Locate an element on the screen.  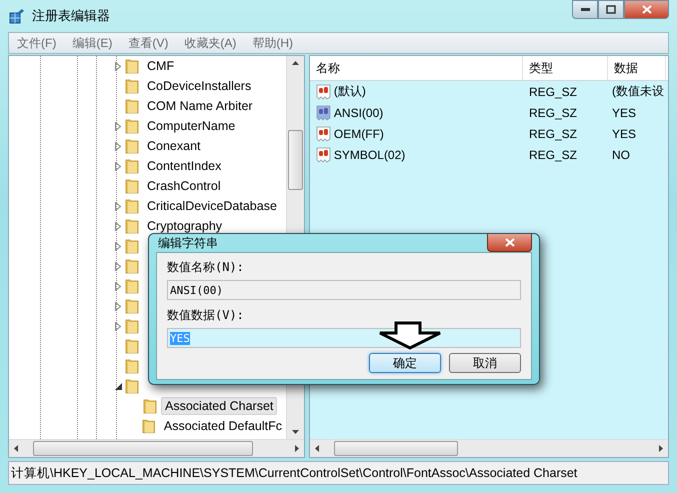
tree-item: CriticalDeviceDatabase is located at coordinates (212, 206).